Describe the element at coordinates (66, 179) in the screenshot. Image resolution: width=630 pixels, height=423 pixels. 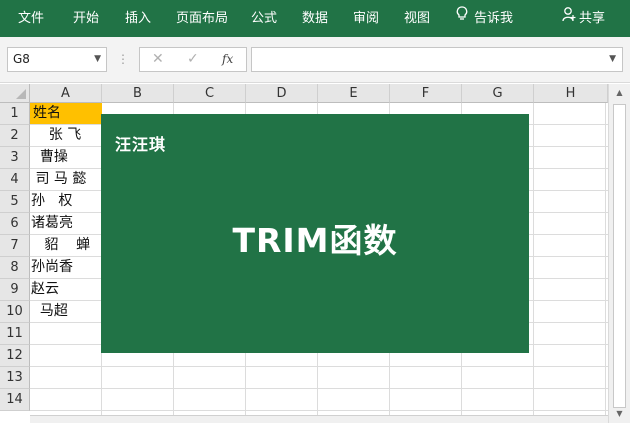
I see `cell-a4: 司 马 懿` at that location.